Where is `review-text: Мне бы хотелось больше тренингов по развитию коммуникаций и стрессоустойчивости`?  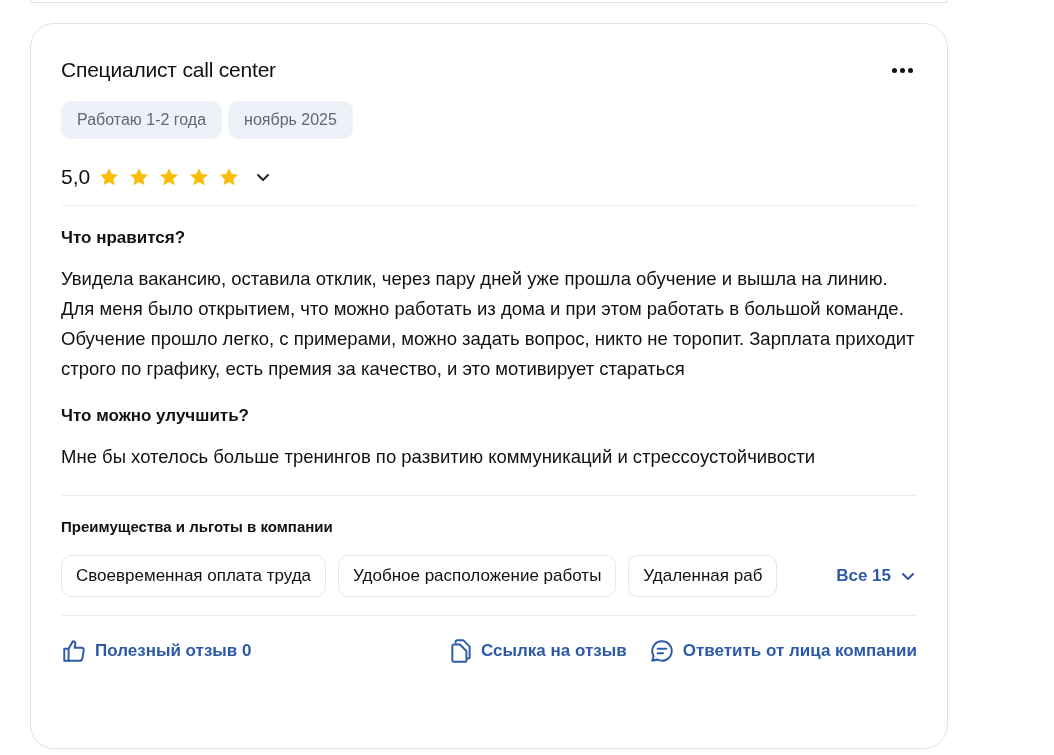 review-text: Мне бы хотелось больше тренингов по развитию коммуникаций и стрессоустойчивости is located at coordinates (439, 457).